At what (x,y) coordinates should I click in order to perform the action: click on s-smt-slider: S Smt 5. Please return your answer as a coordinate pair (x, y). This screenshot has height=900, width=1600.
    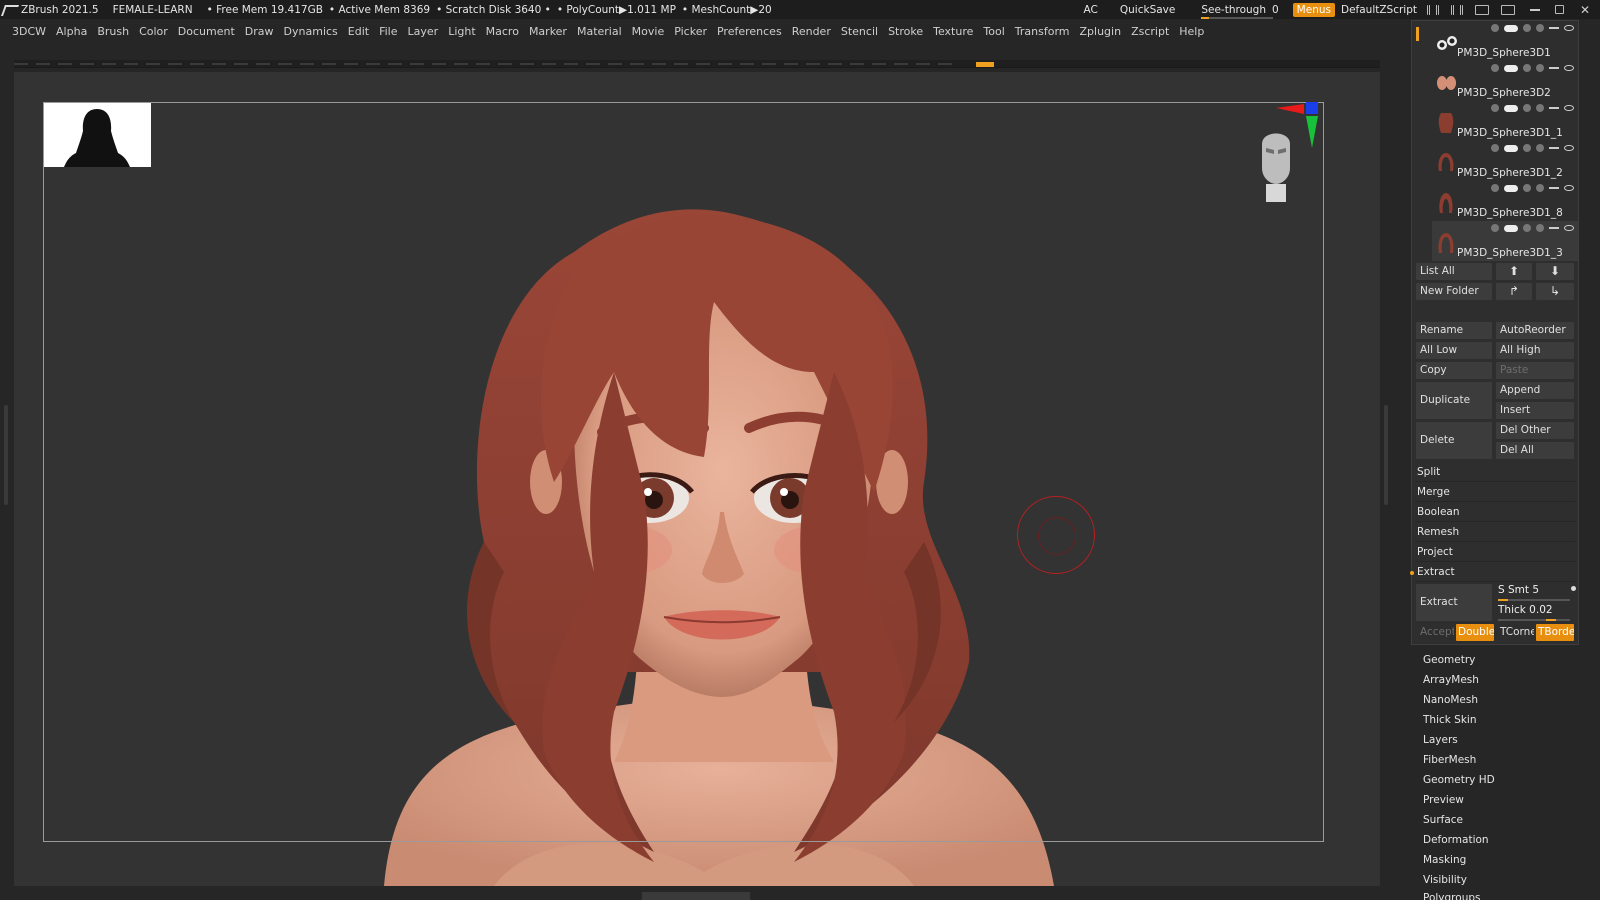
    Looking at the image, I should click on (1537, 592).